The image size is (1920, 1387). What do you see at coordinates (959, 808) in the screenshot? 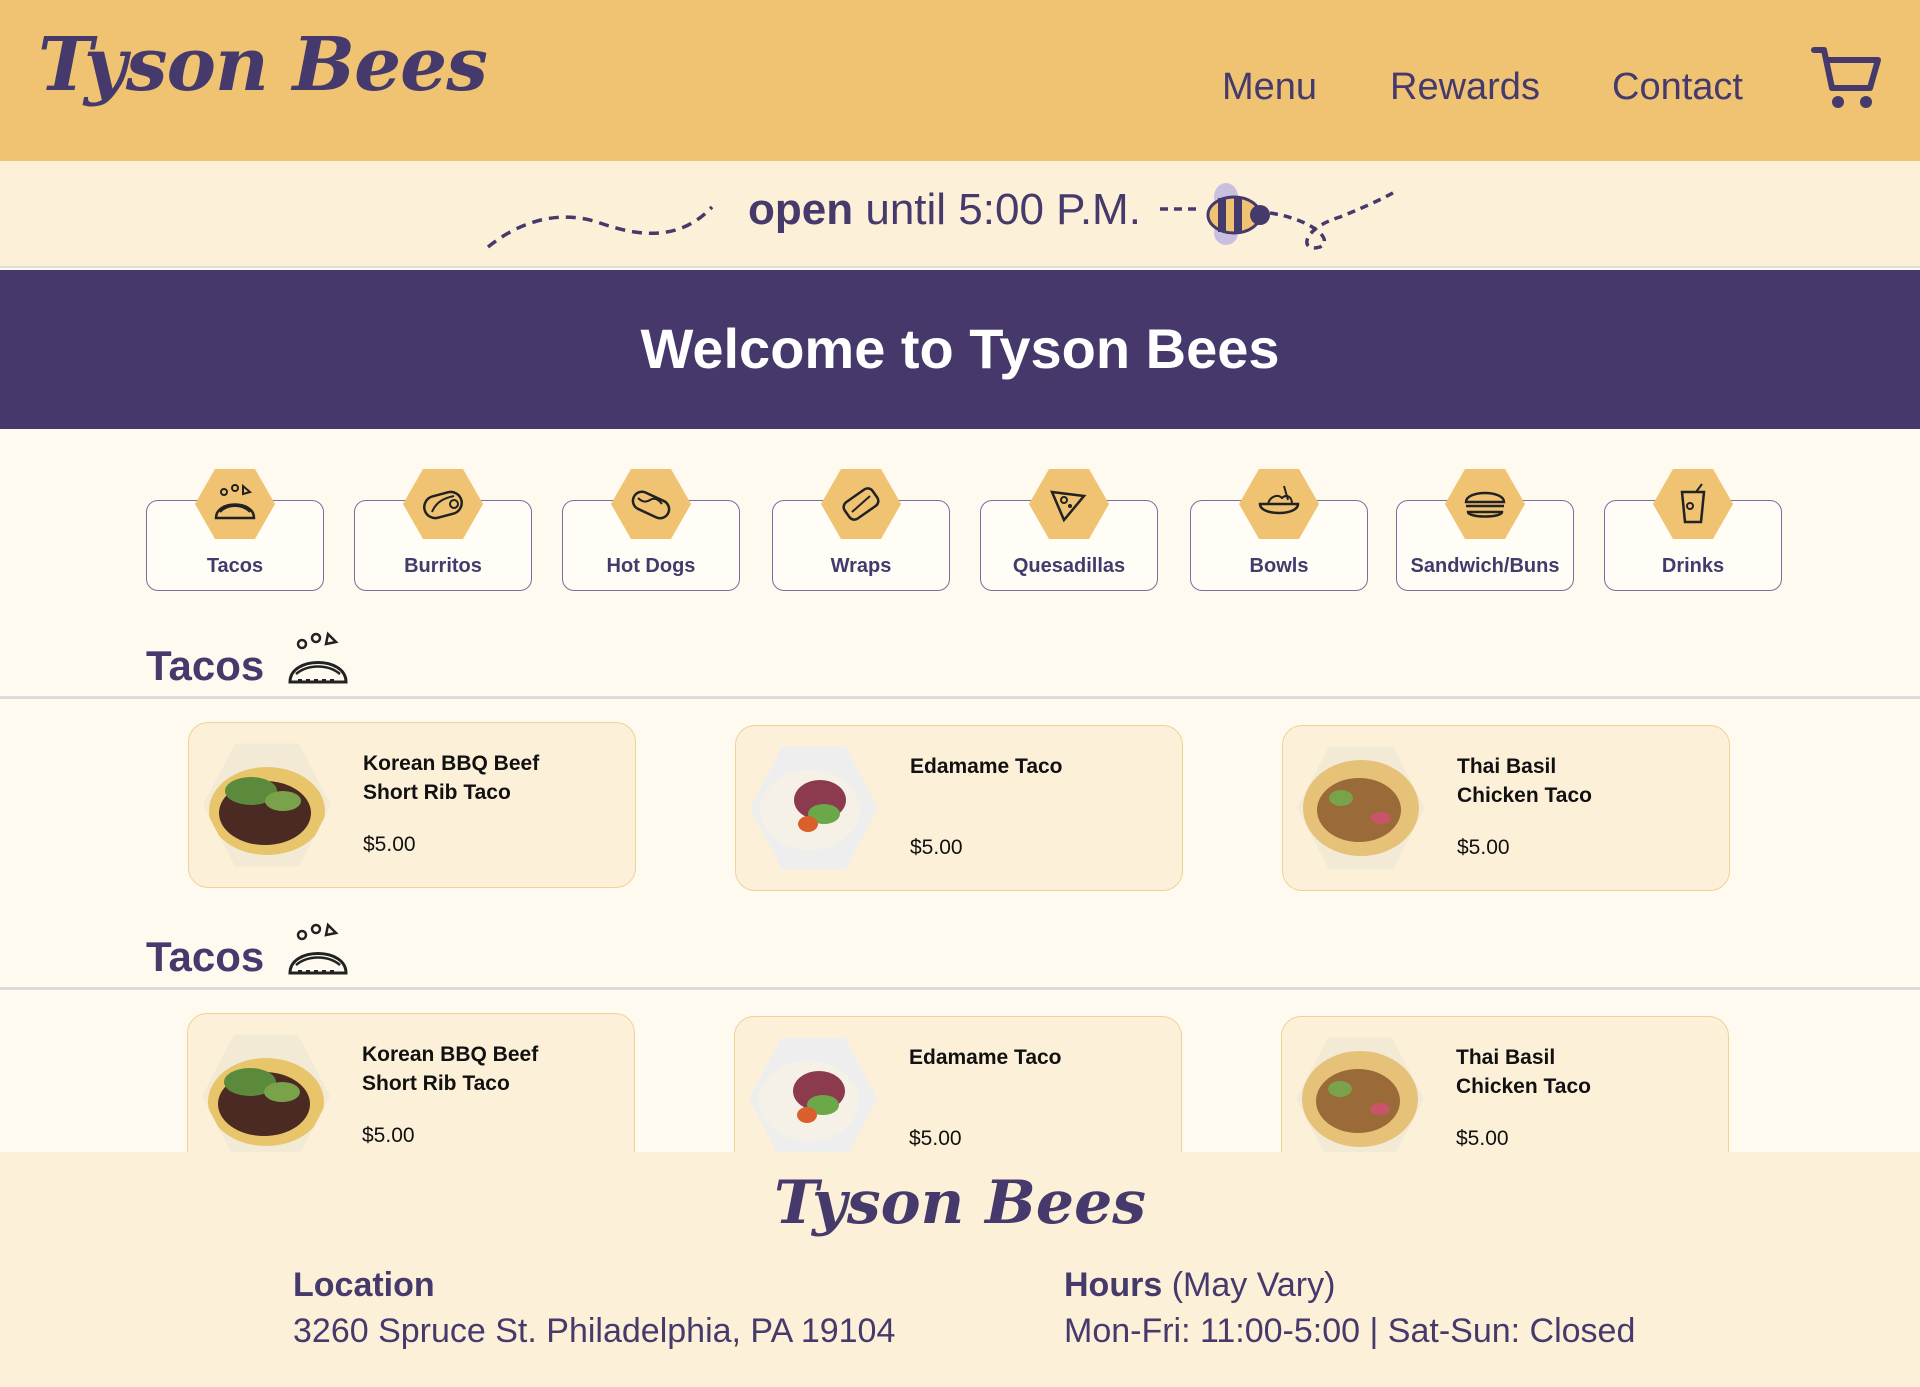
I see `menu-item-card: Edamame Taco $5.00` at bounding box center [959, 808].